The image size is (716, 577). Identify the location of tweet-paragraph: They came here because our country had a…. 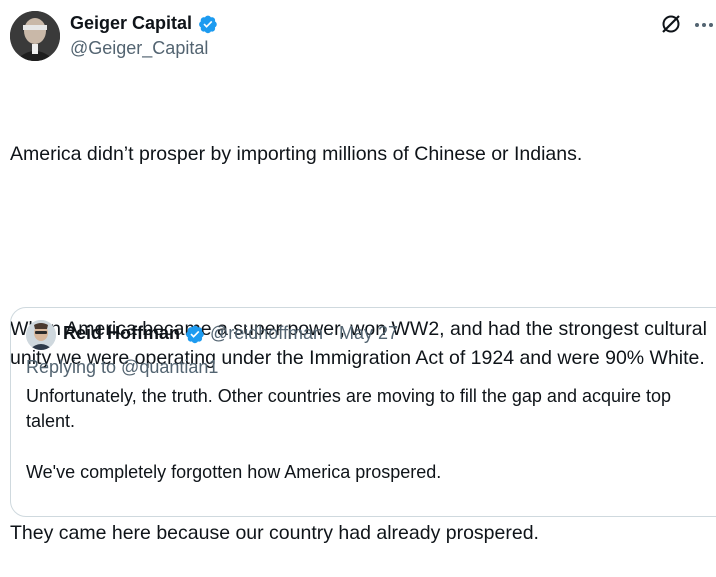
(274, 533).